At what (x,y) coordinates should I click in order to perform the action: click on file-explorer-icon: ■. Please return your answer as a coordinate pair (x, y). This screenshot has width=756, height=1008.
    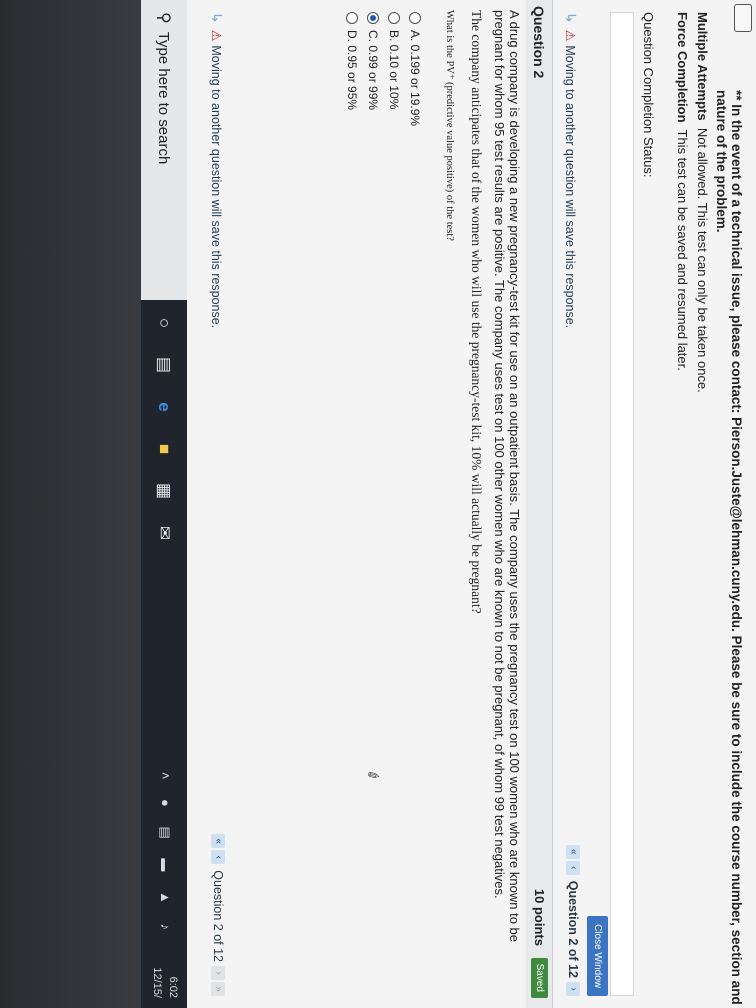
    Looking at the image, I should click on (164, 449).